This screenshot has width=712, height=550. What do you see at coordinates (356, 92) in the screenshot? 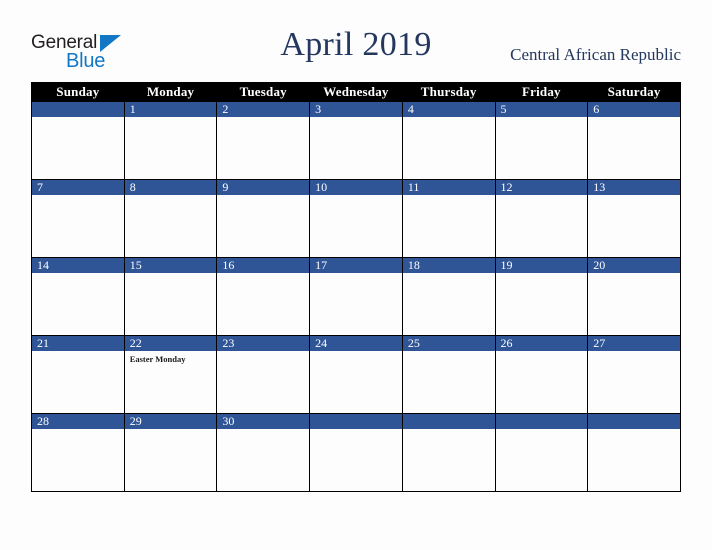
I see `weekday-header-wednesday: Wednesday` at bounding box center [356, 92].